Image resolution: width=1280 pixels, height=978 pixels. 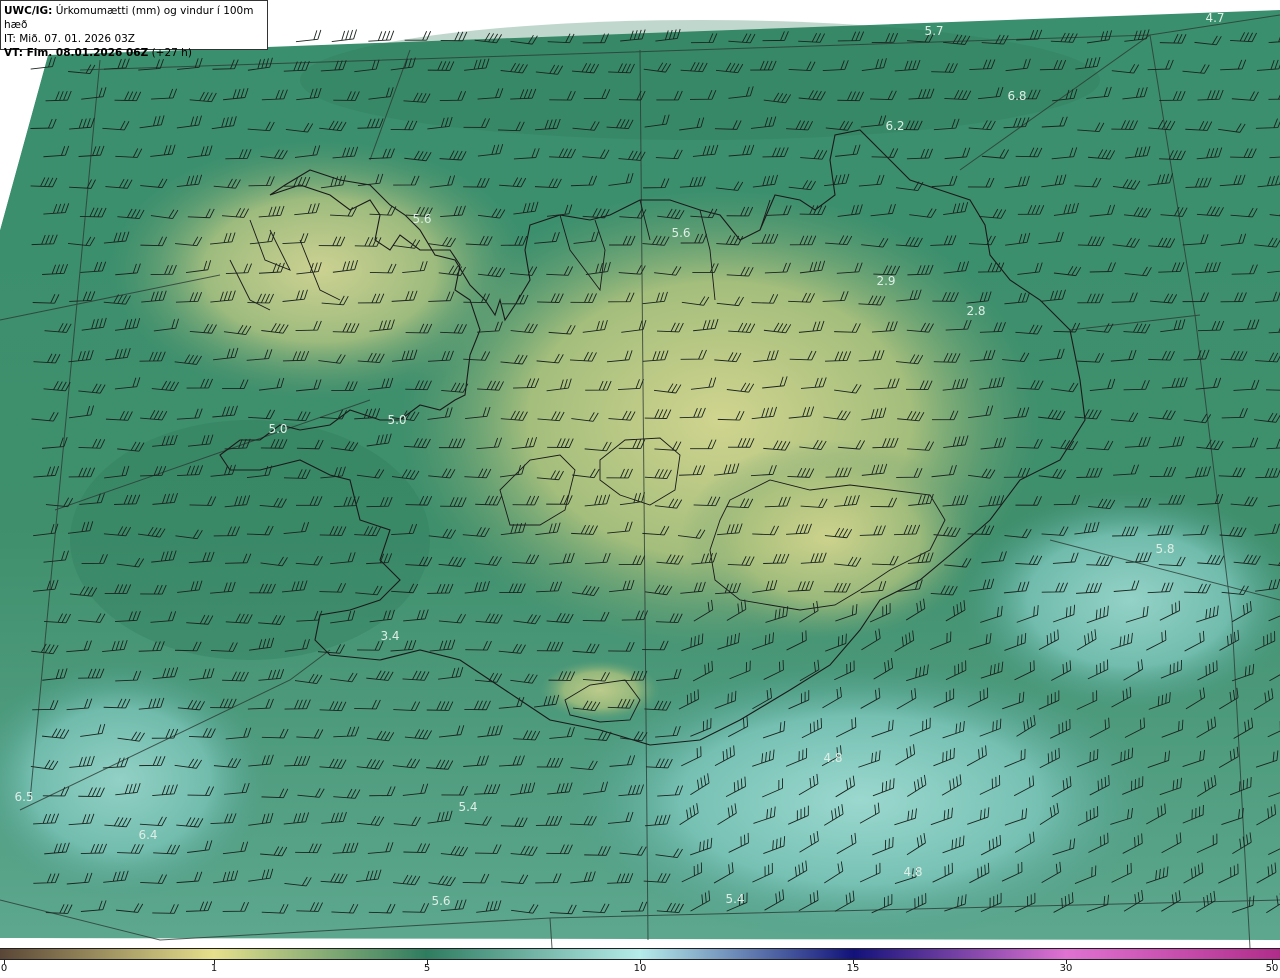 I want to click on colorbar-tick-label: 30, so click(x=1066, y=968).